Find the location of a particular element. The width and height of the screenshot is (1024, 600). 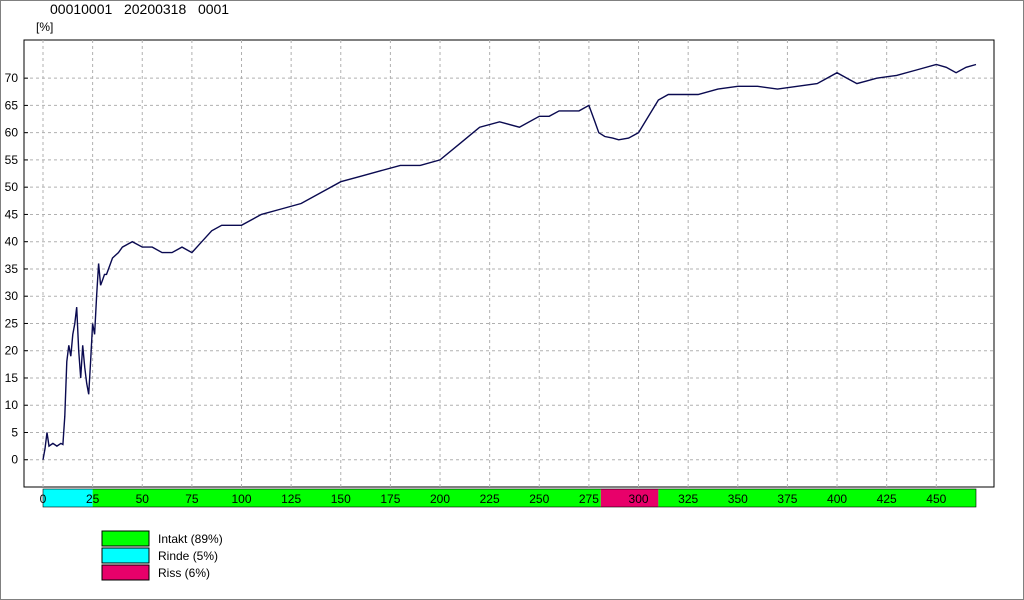

x-tick-label: 50 is located at coordinates (143, 499).